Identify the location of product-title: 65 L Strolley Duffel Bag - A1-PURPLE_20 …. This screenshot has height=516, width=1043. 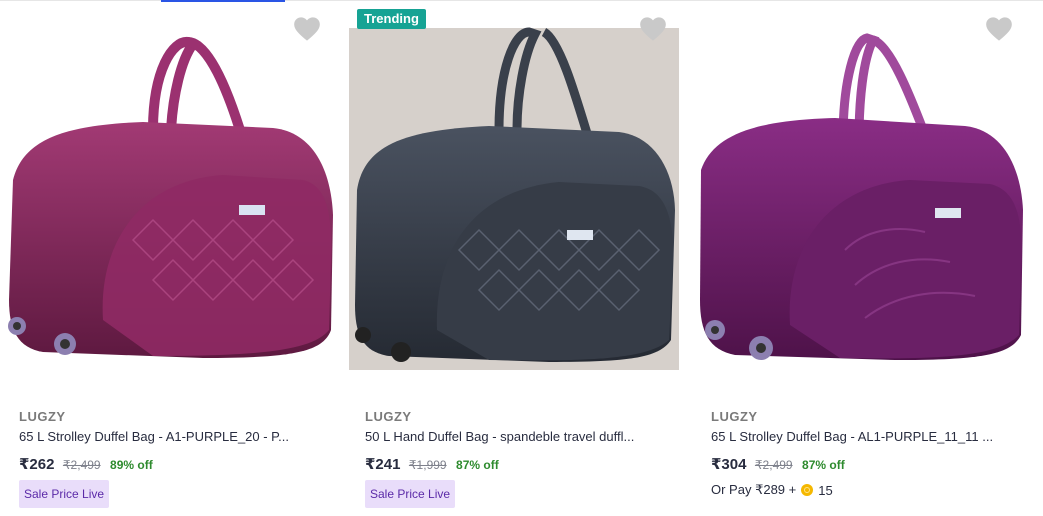
(169, 436).